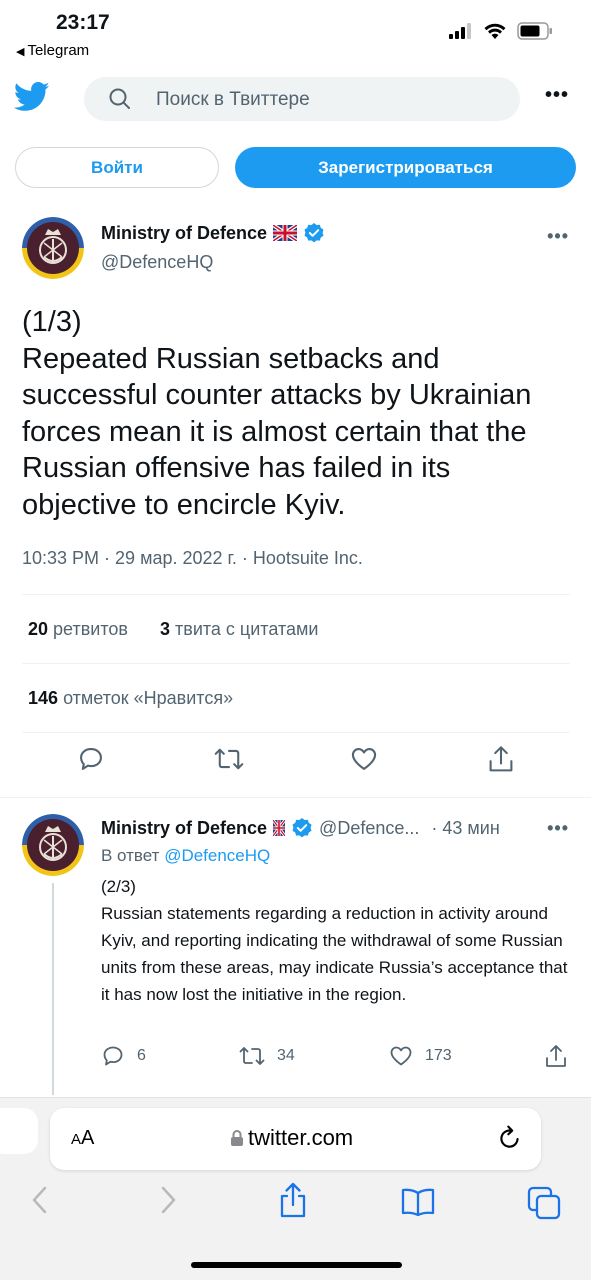 The width and height of the screenshot is (591, 1280). What do you see at coordinates (40, 1200) in the screenshot?
I see `back-arrow-icon` at bounding box center [40, 1200].